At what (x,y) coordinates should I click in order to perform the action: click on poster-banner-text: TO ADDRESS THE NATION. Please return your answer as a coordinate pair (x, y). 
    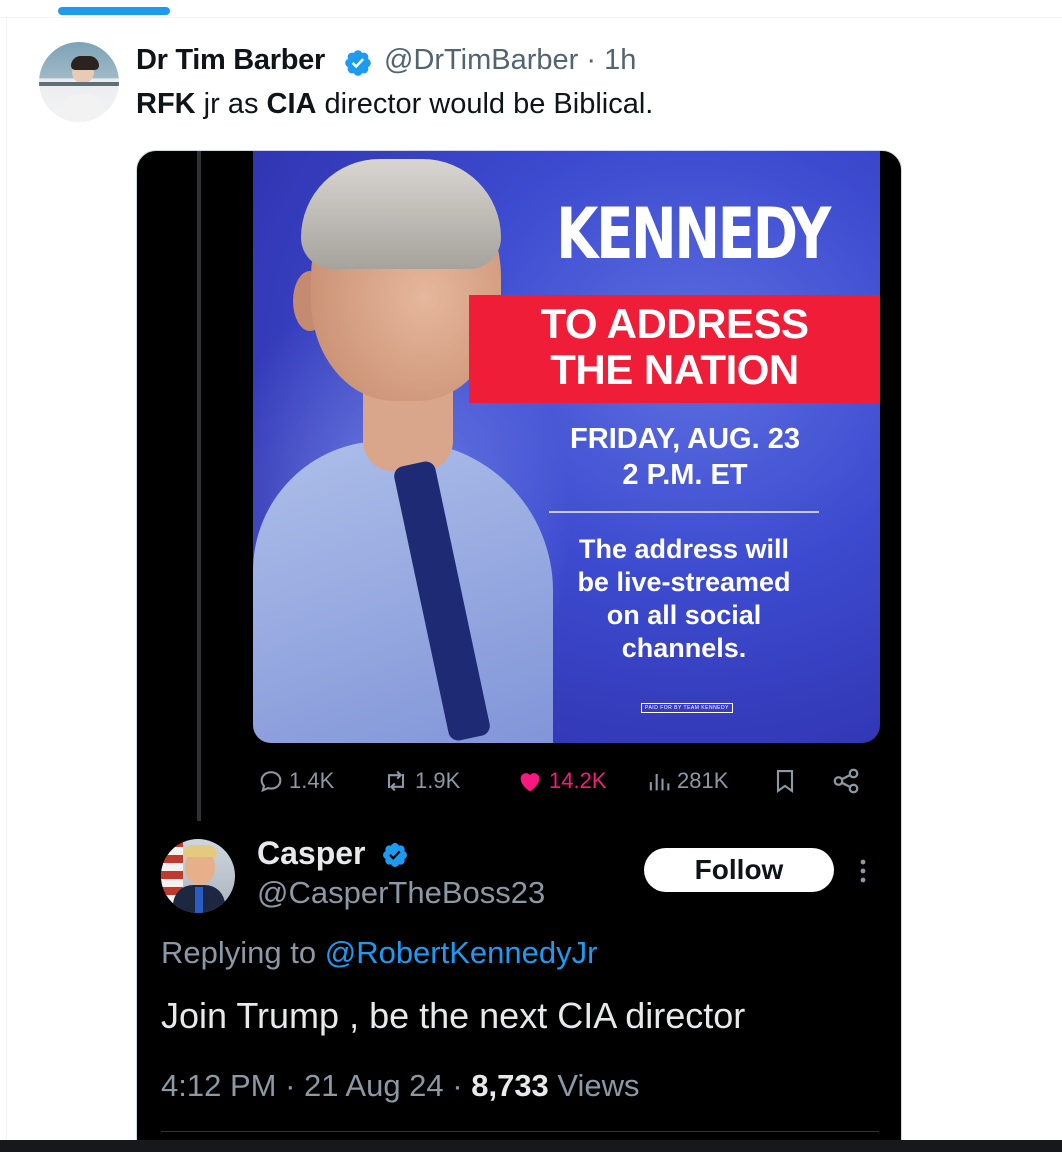
    Looking at the image, I should click on (674, 347).